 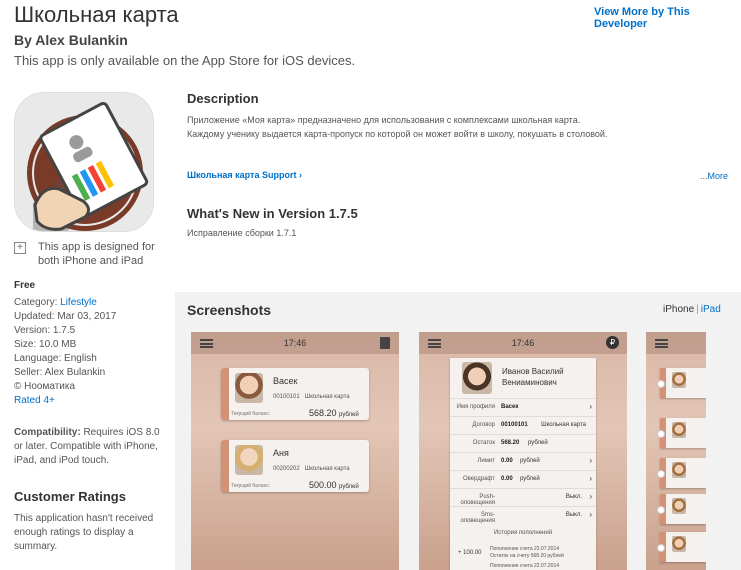 I want to click on app-title: Школьная карта, so click(x=96, y=14).